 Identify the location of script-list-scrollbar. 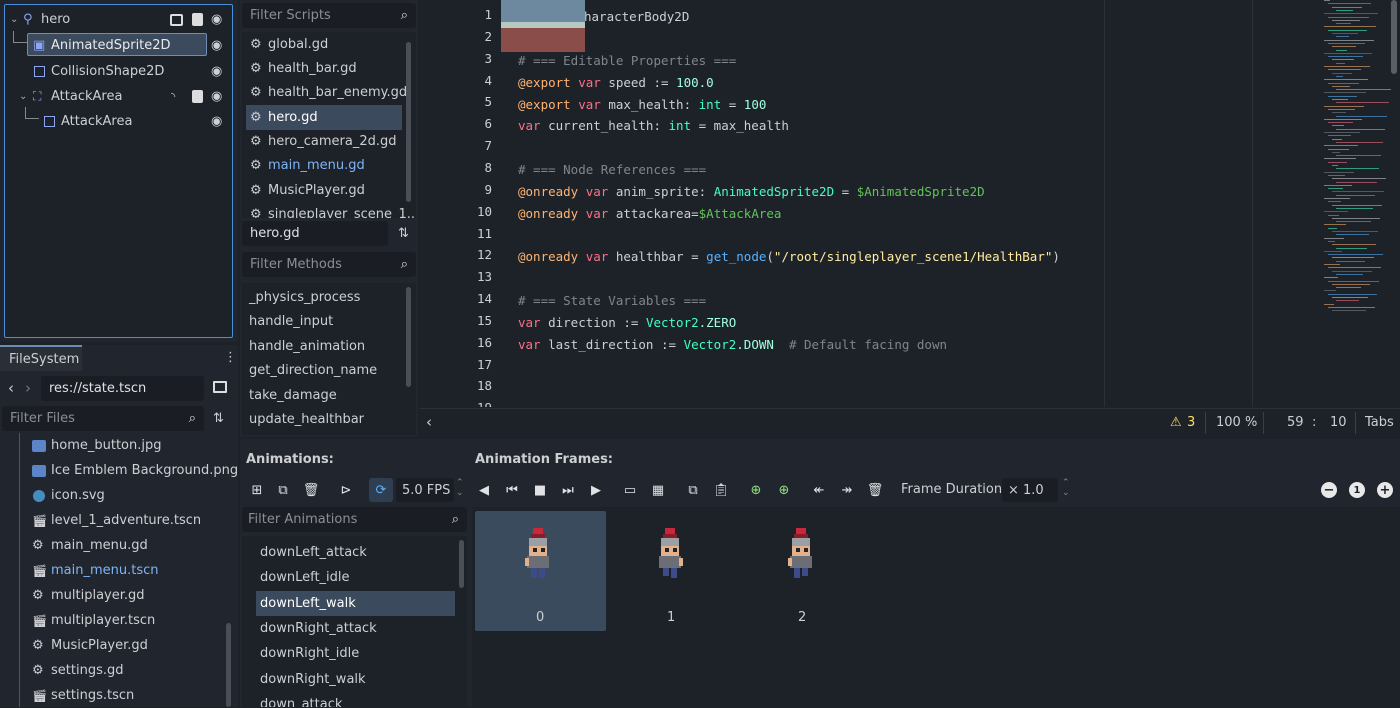
(408, 122).